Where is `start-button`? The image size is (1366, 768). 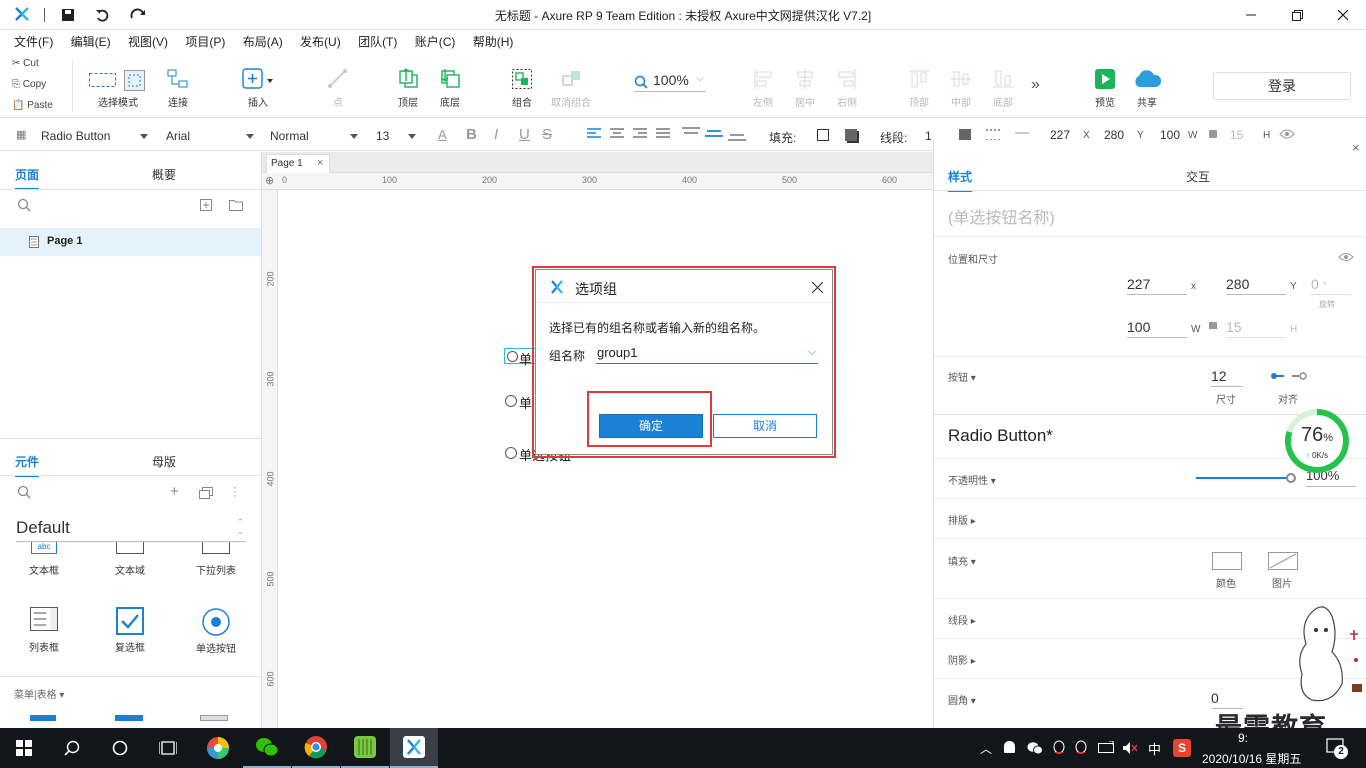
start-button is located at coordinates (24, 748).